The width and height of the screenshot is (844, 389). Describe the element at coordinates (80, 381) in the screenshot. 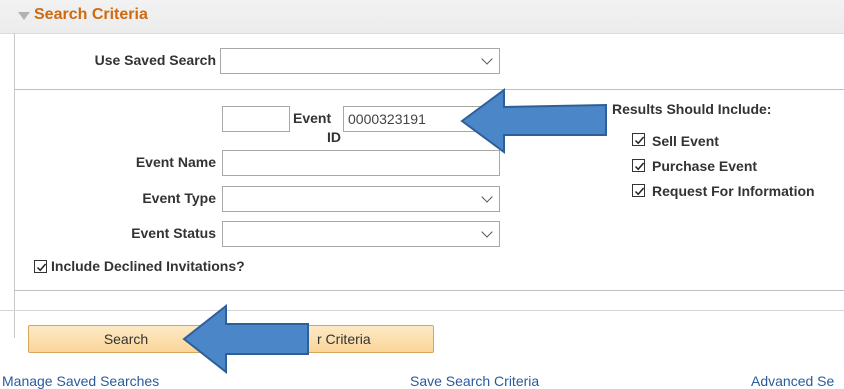

I see `manage-saved-searches-link: Manage Saved Searches` at that location.